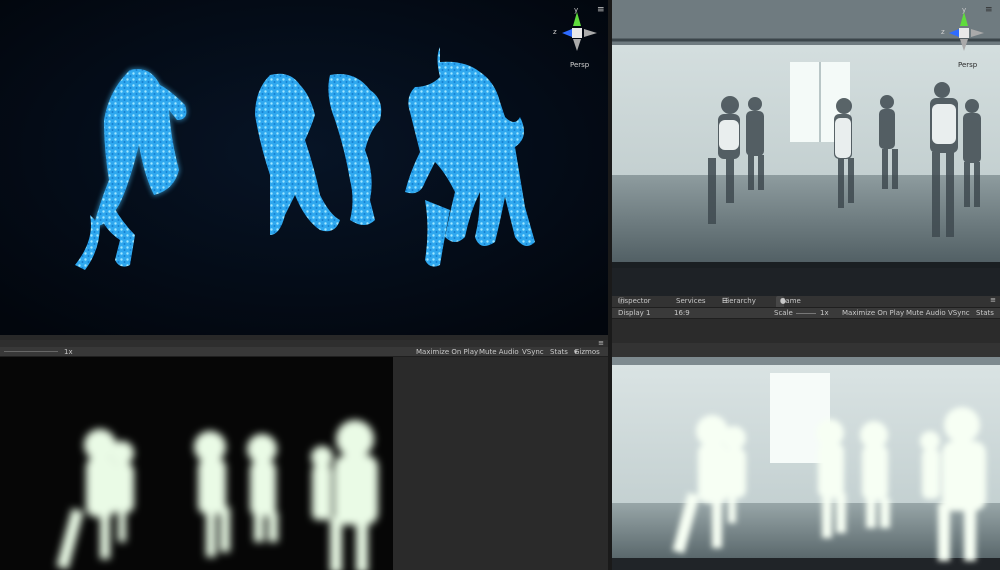 The height and width of the screenshot is (570, 1000). I want to click on stats-toggle: Stats, so click(985, 313).